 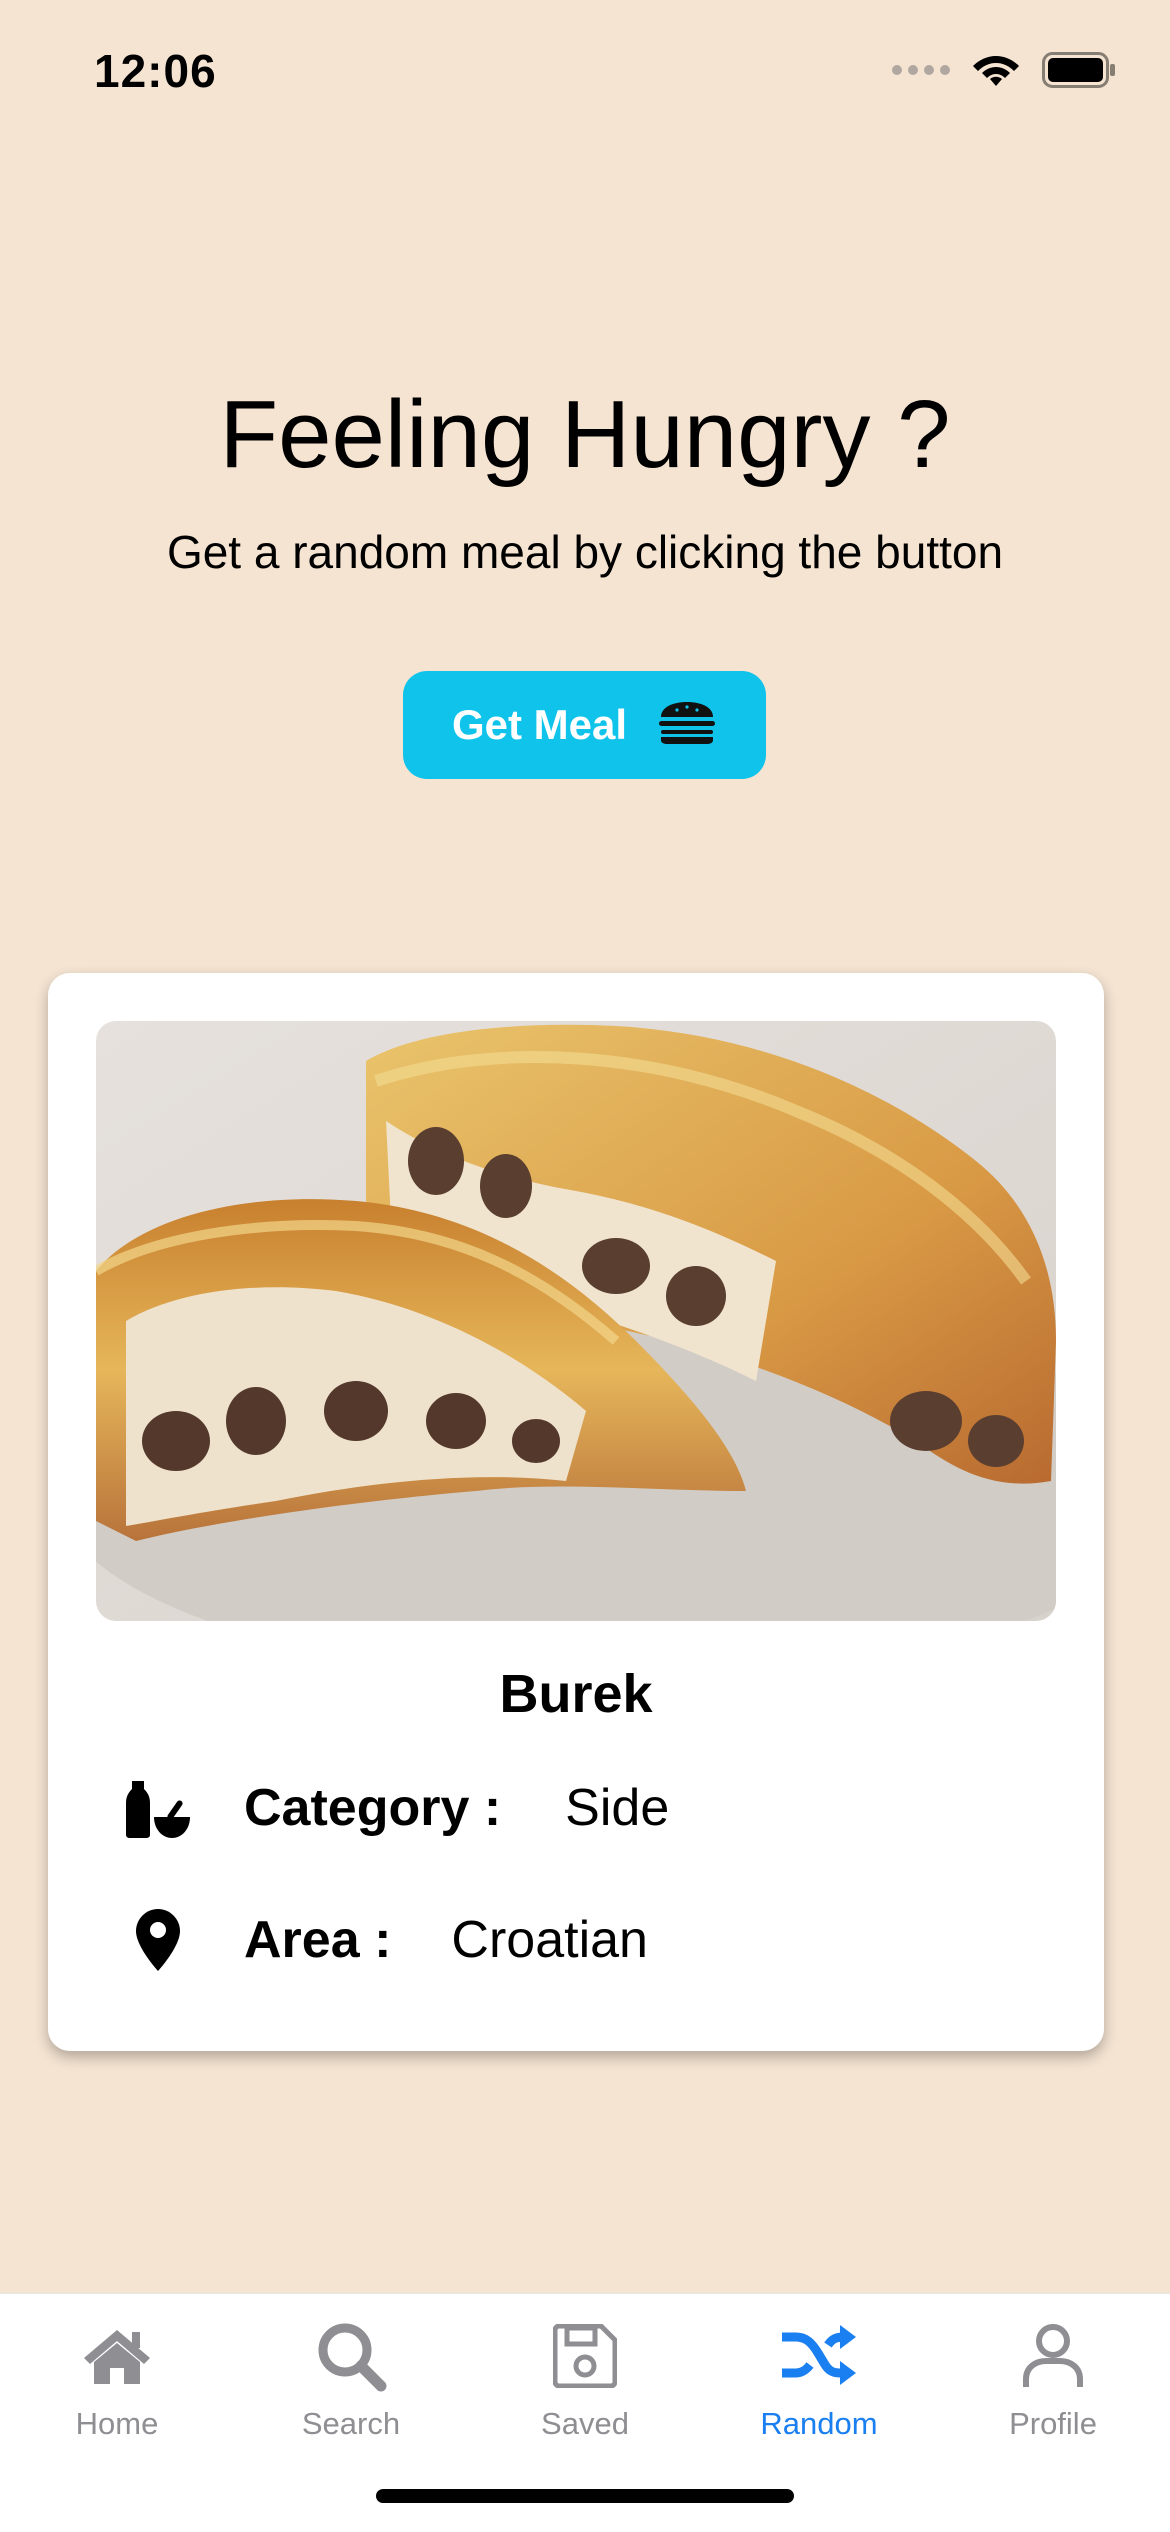 I want to click on shuffle-icon, so click(x=819, y=2356).